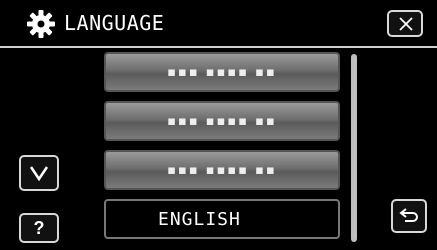 This screenshot has height=250, width=437. I want to click on close-icon, so click(406, 24).